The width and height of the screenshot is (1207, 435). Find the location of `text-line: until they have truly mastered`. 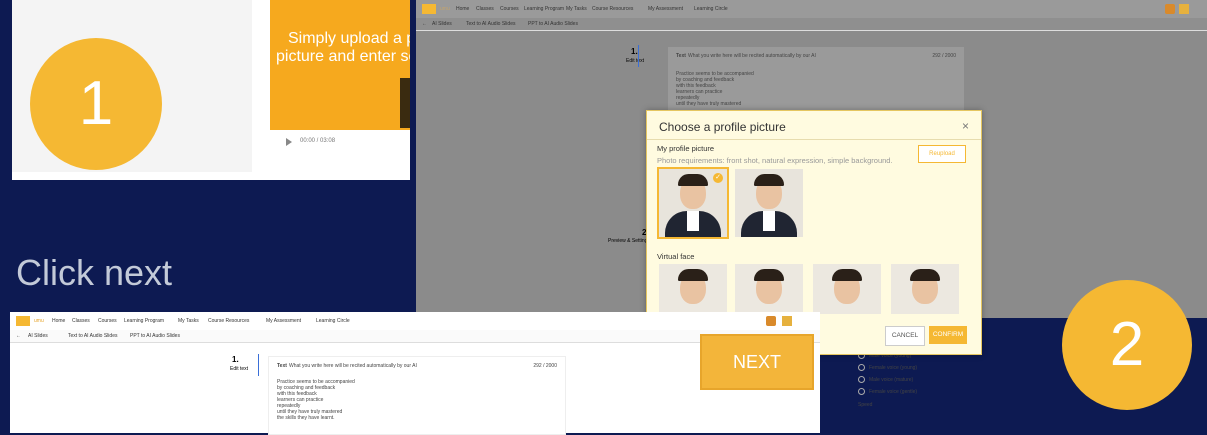

text-line: until they have truly mastered is located at coordinates (709, 104).